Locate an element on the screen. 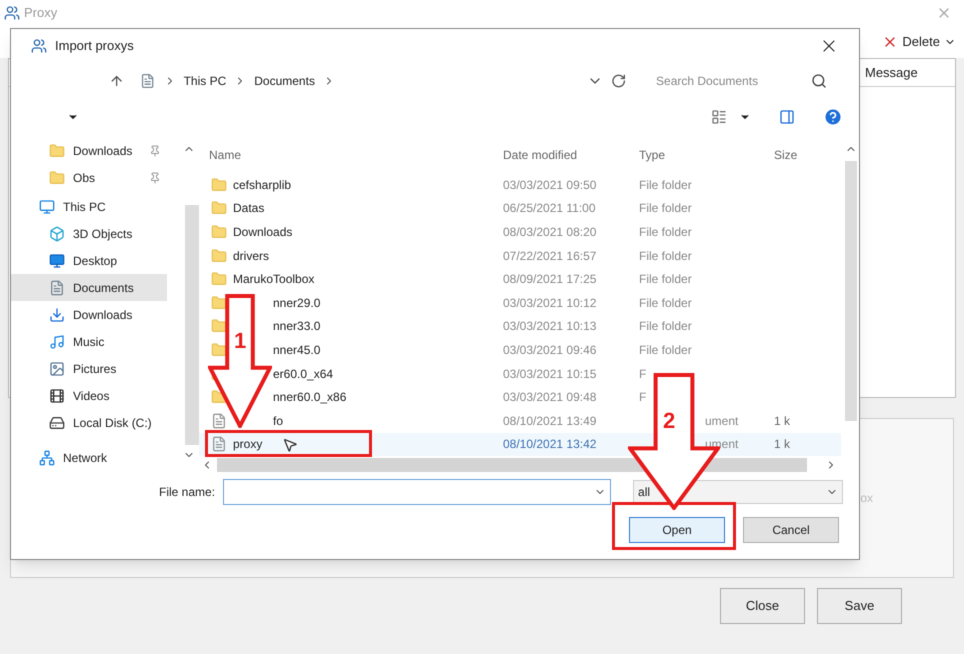  nav-item: Documents is located at coordinates (89, 287).